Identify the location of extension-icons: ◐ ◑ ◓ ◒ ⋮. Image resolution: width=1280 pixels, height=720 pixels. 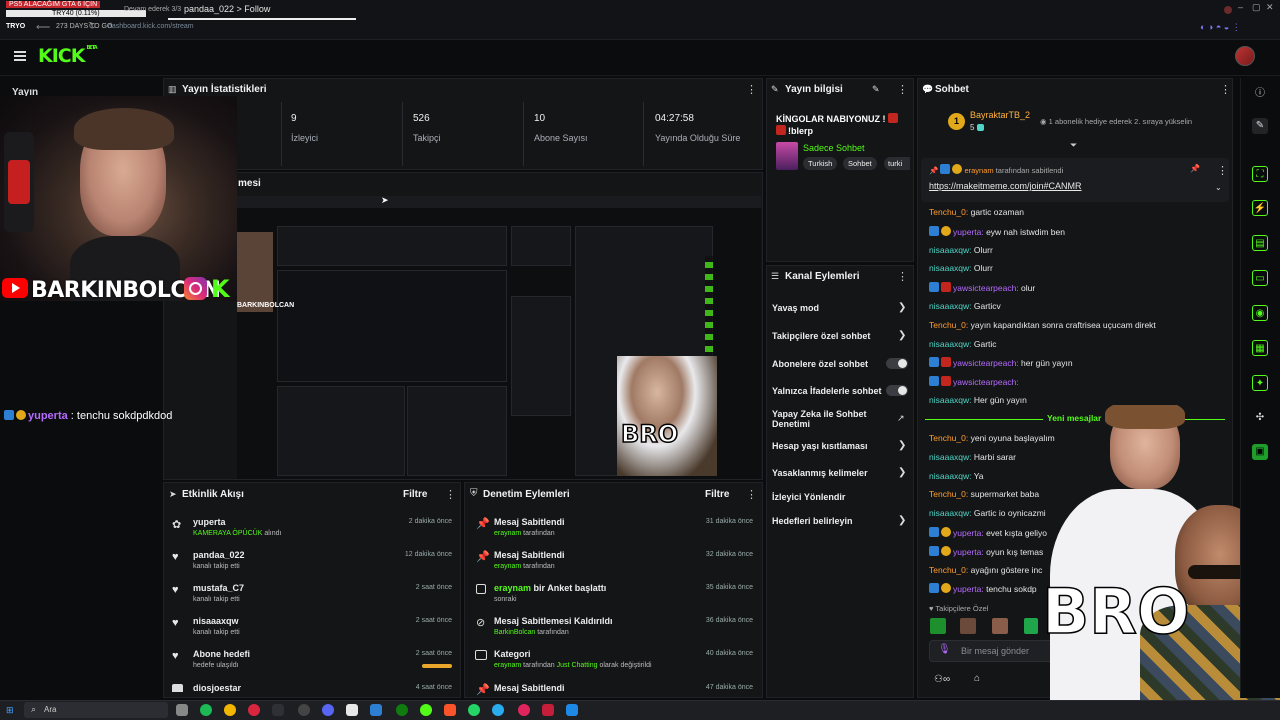
(1220, 27).